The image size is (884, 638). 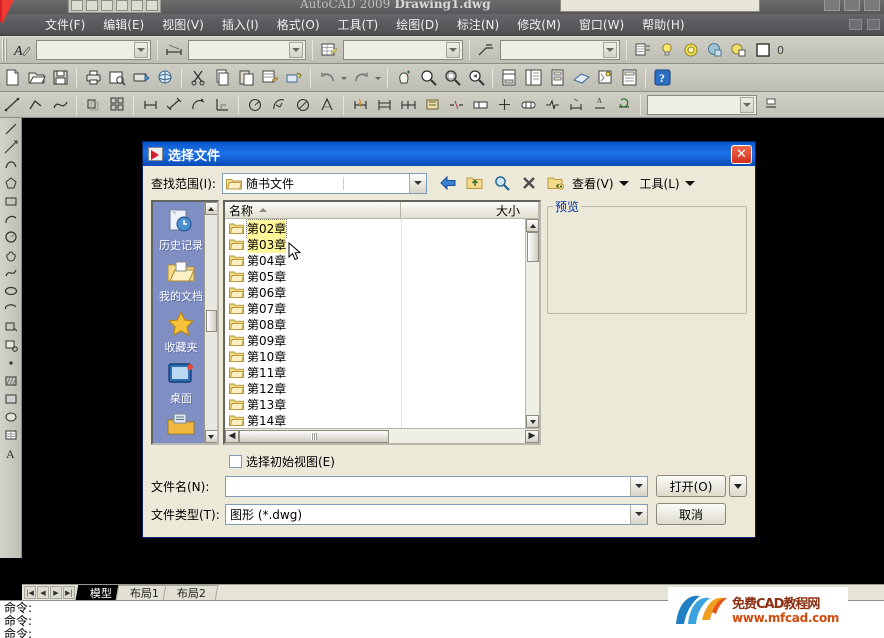 I want to click on menu-format: 格式(O), so click(x=298, y=24).